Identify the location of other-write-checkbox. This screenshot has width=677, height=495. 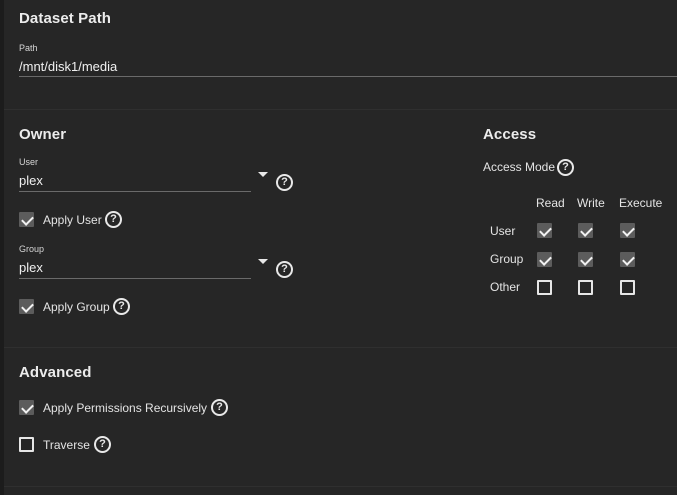
(585, 287).